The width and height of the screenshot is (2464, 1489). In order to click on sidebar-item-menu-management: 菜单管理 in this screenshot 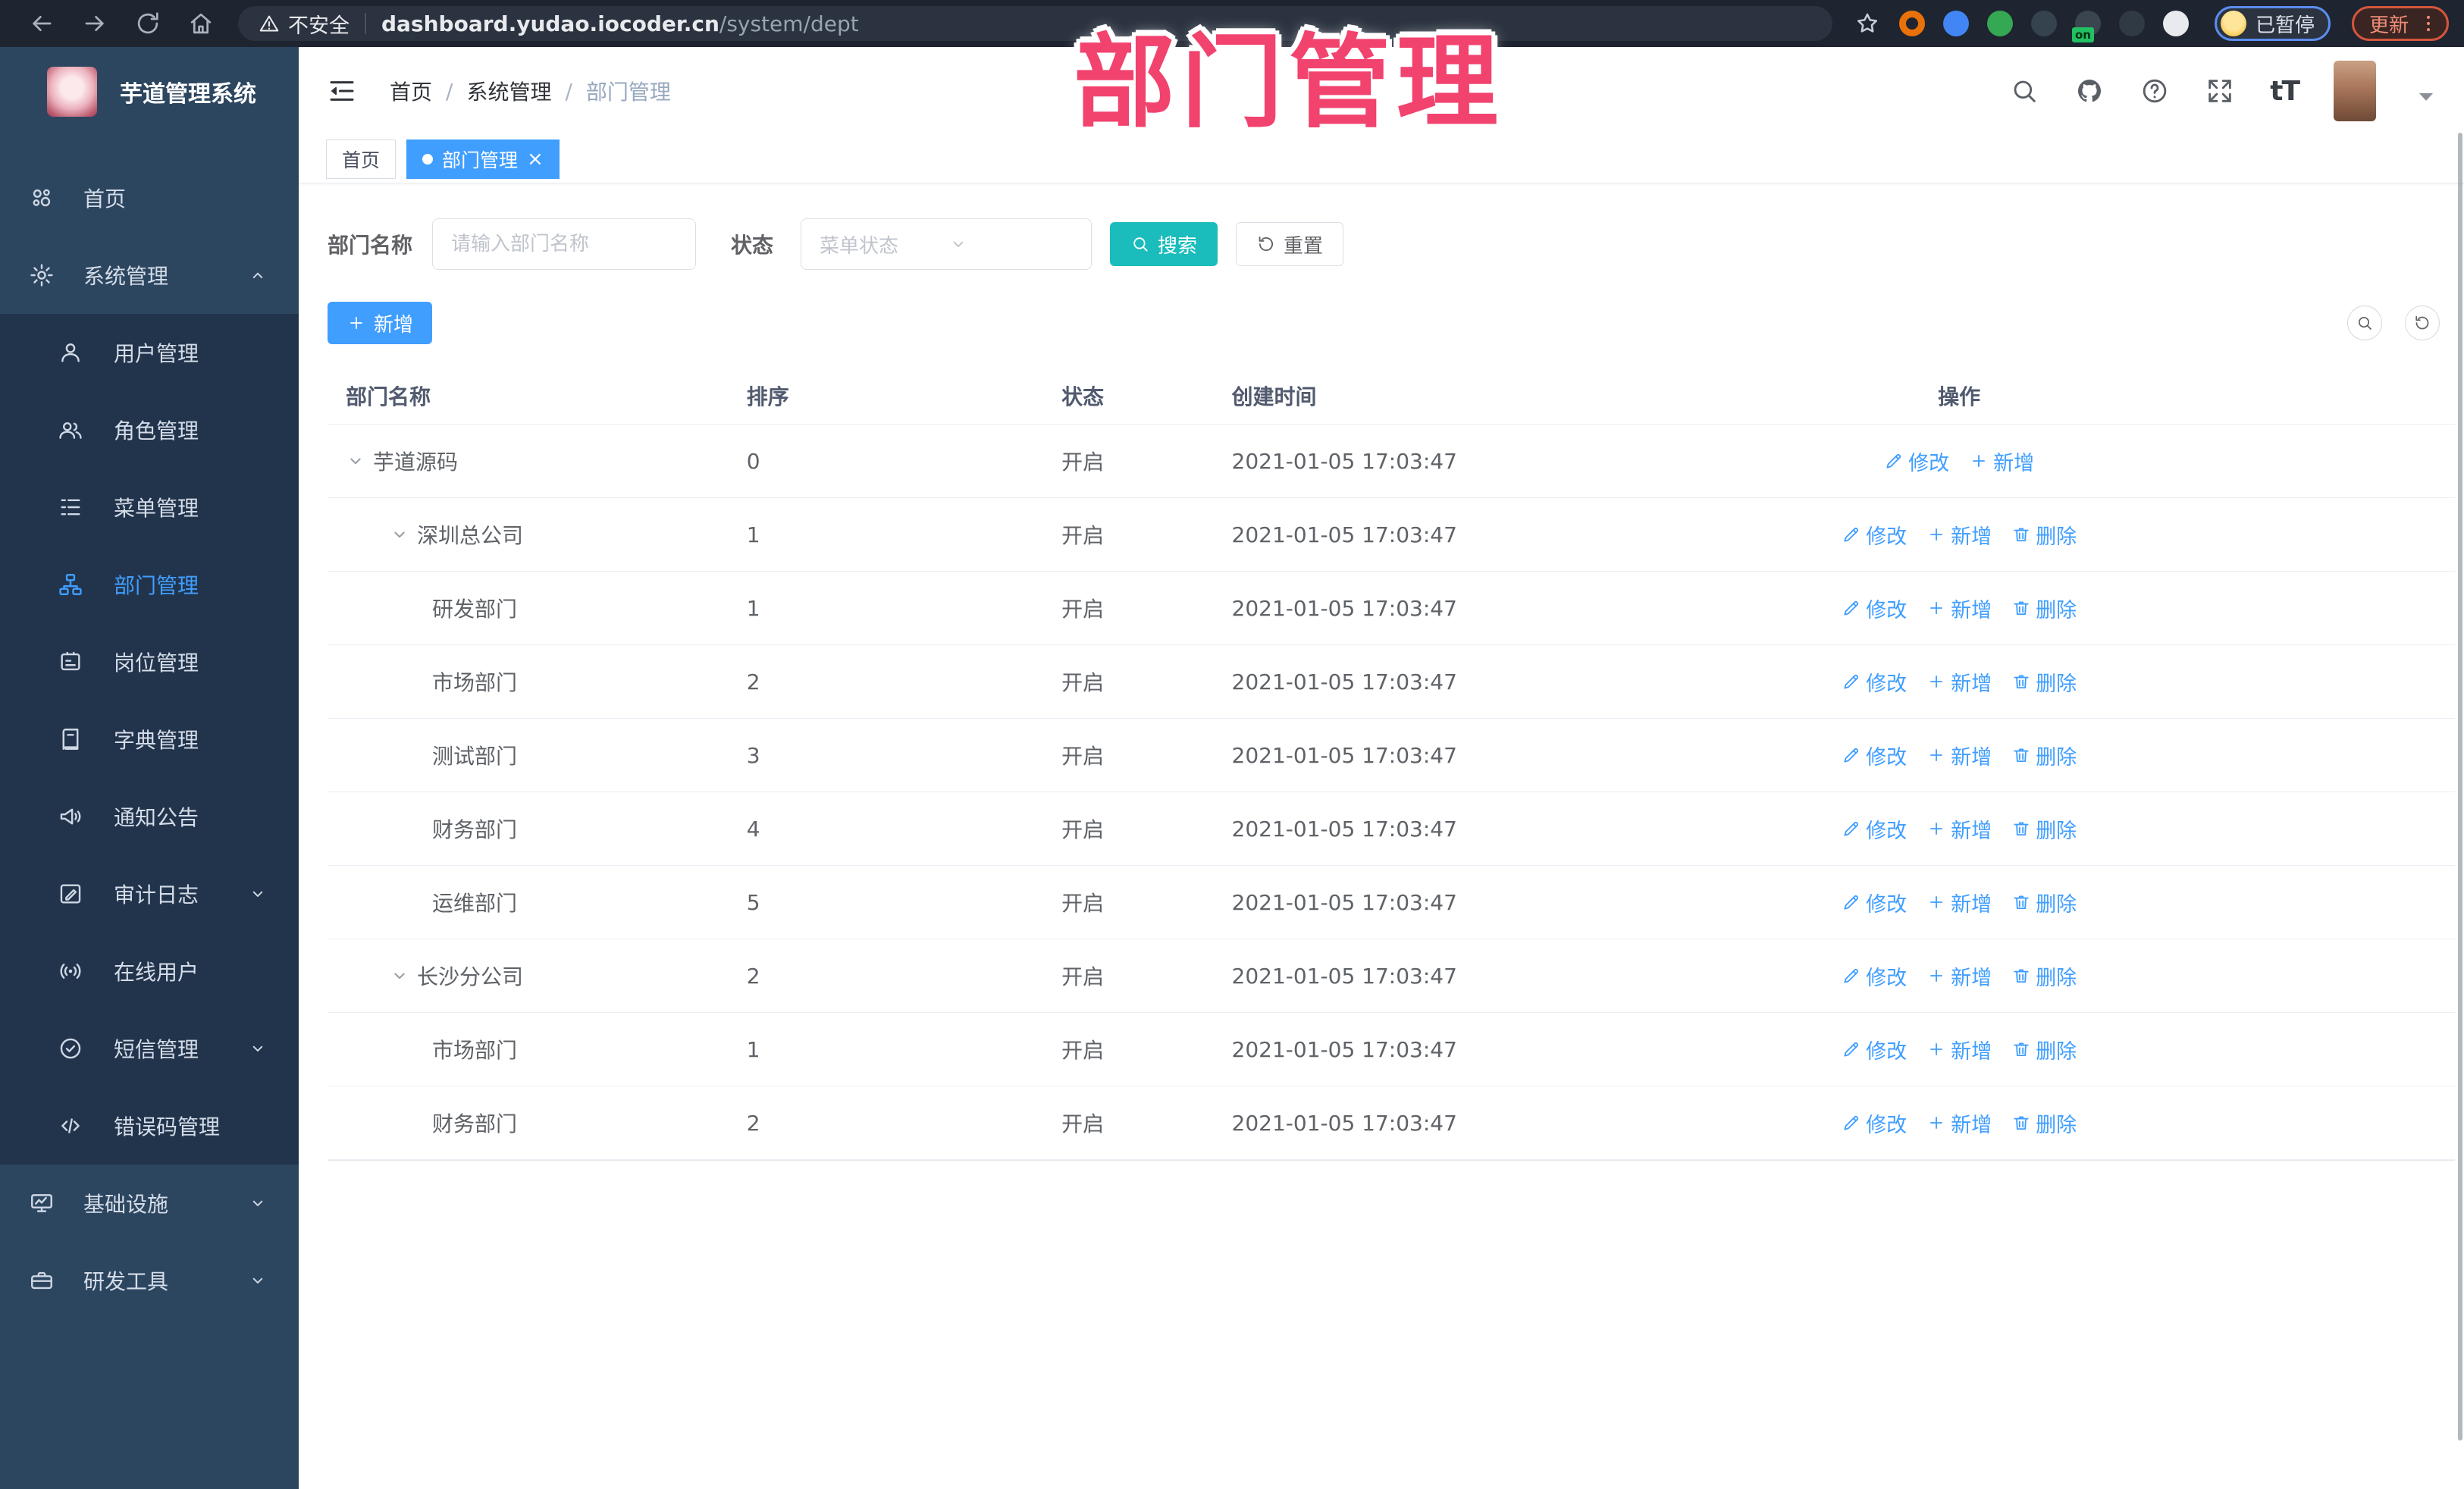, I will do `click(150, 507)`.